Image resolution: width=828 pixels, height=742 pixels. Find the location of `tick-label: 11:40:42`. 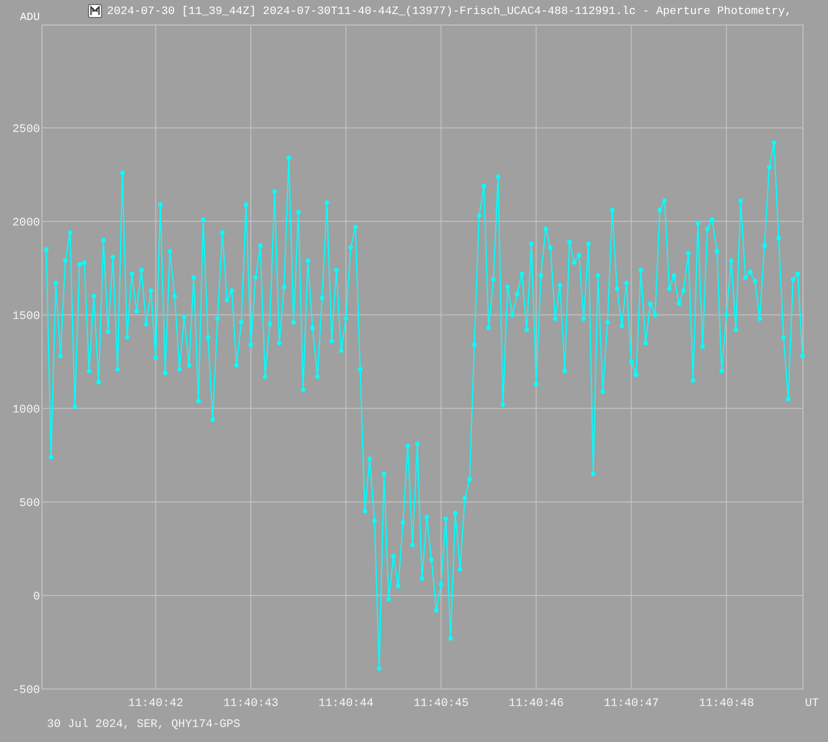

tick-label: 11:40:42 is located at coordinates (156, 703).